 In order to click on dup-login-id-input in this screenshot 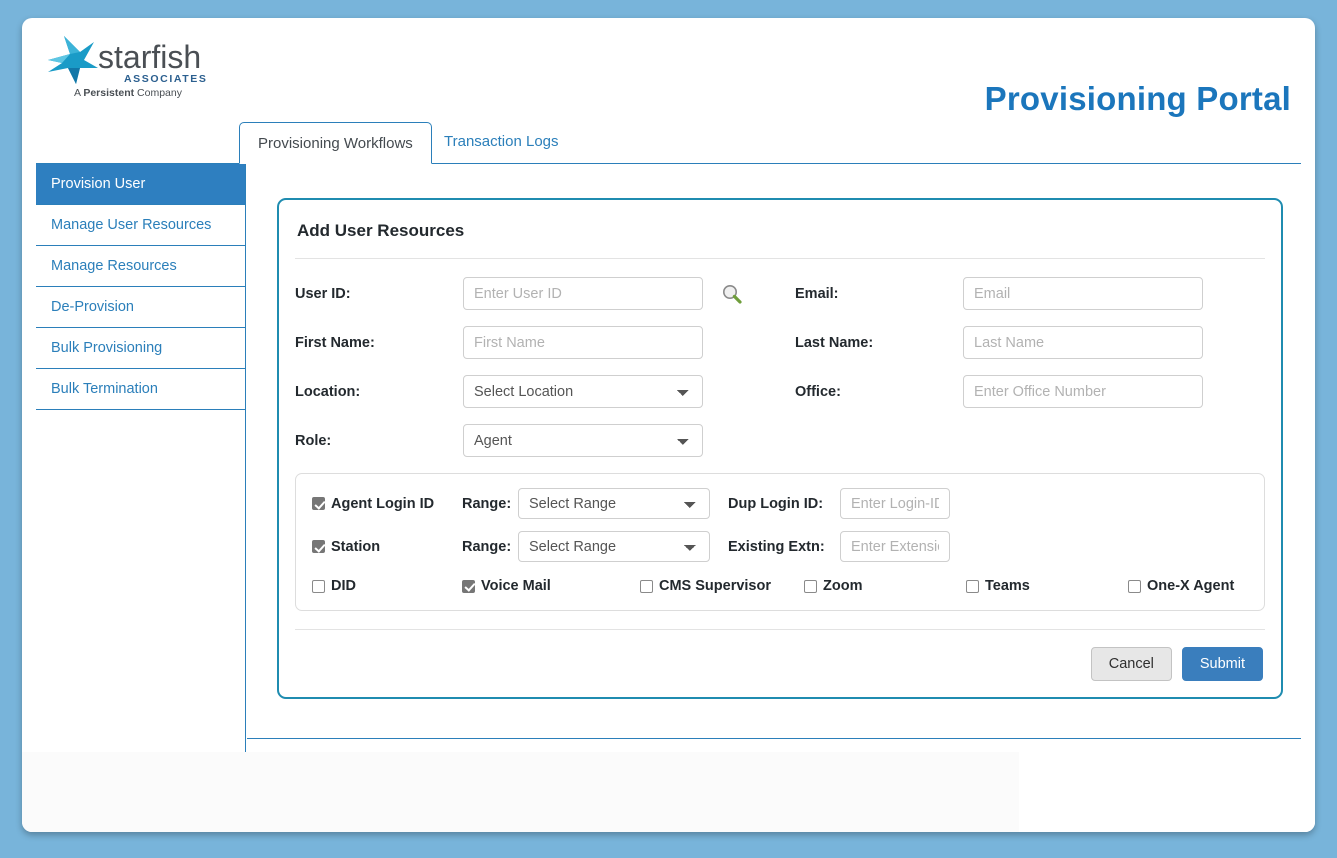, I will do `click(895, 503)`.